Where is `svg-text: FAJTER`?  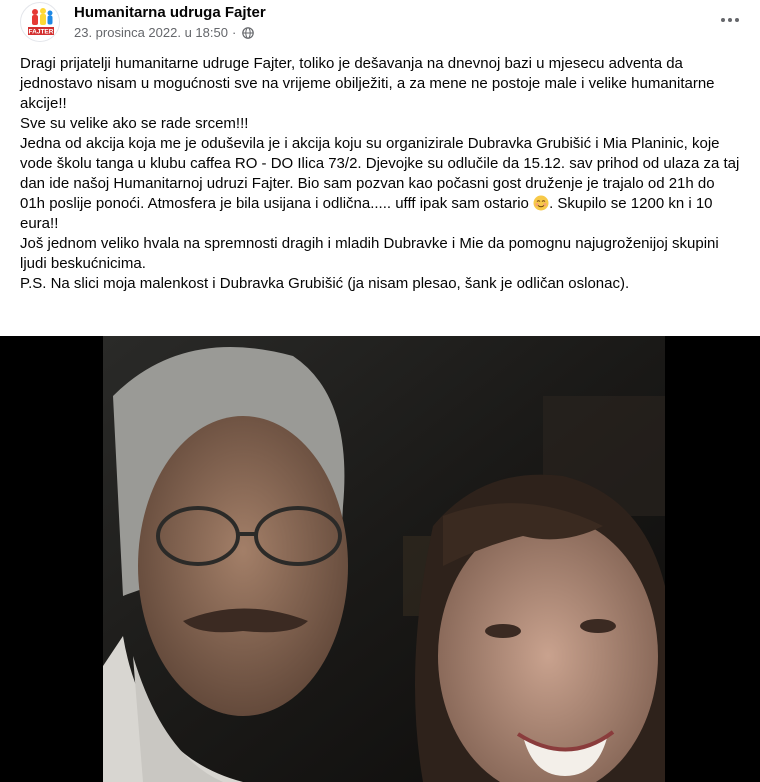 svg-text: FAJTER is located at coordinates (41, 32).